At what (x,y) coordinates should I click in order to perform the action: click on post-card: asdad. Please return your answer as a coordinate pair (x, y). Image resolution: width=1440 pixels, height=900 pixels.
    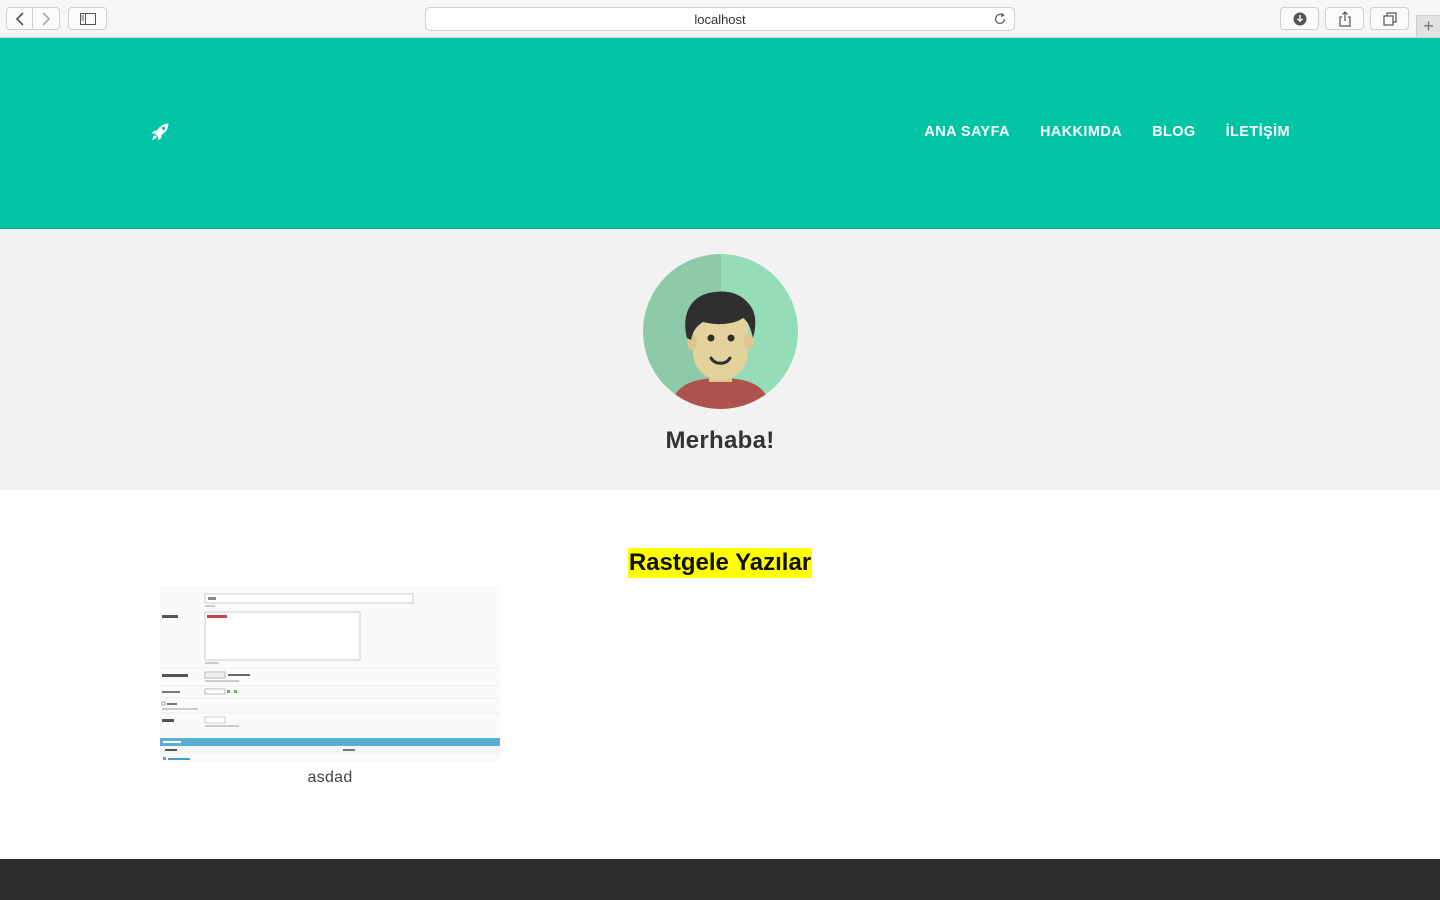
    Looking at the image, I should click on (330, 686).